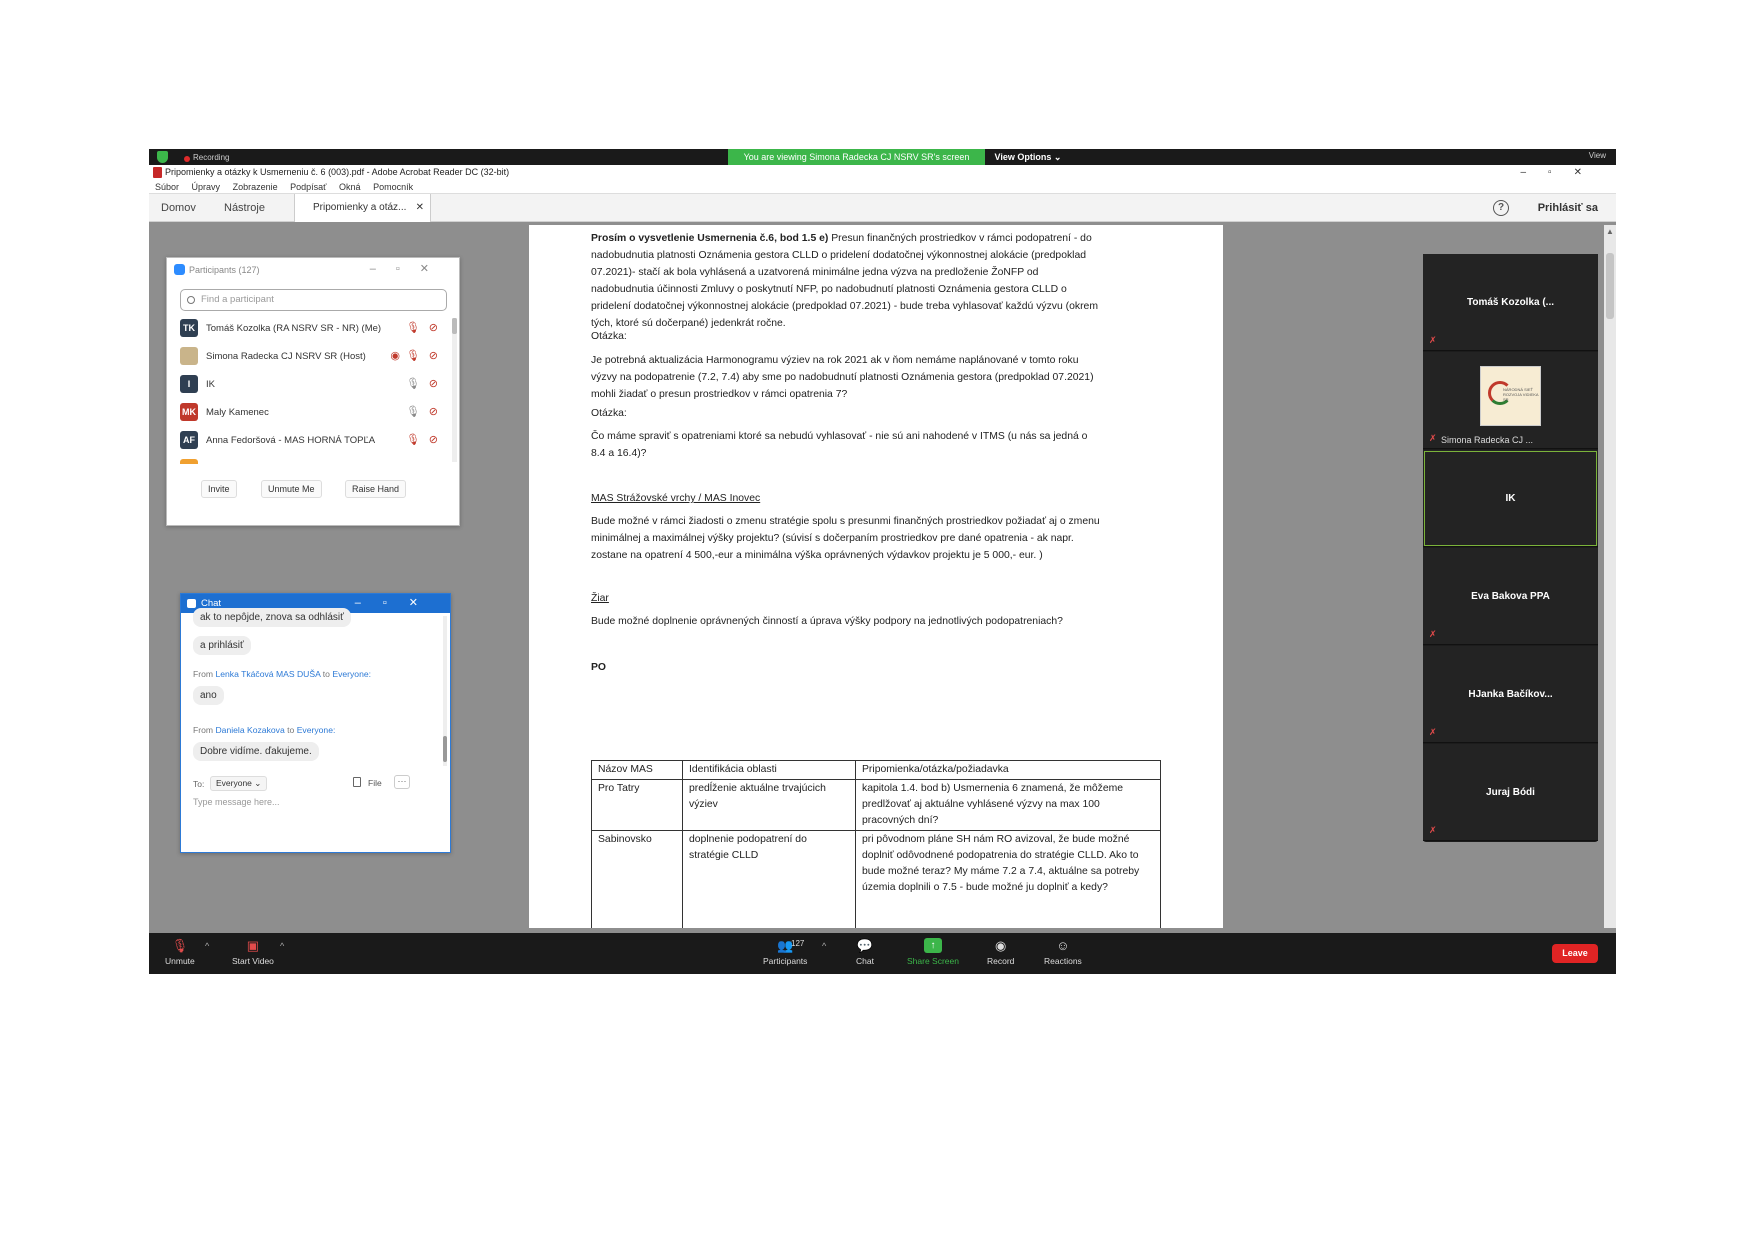  Describe the element at coordinates (311, 414) in the screenshot. I see `participant-row: MK Maly Kamenec 🎙 ⊘` at that location.